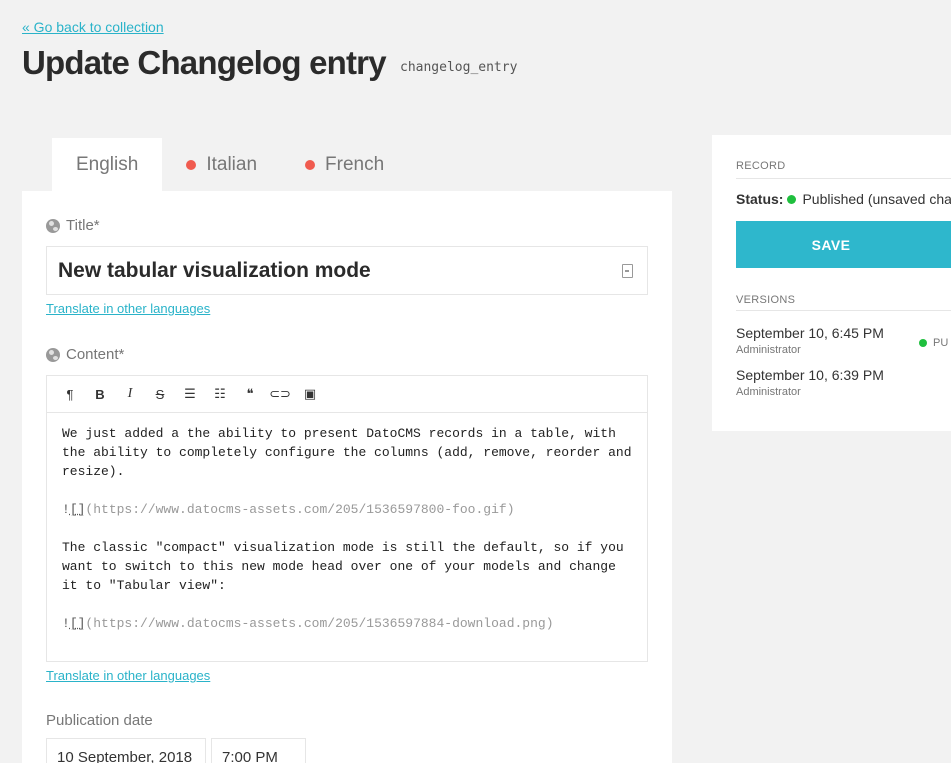  What do you see at coordinates (204, 62) in the screenshot?
I see `page-title: Update Changelog entry` at bounding box center [204, 62].